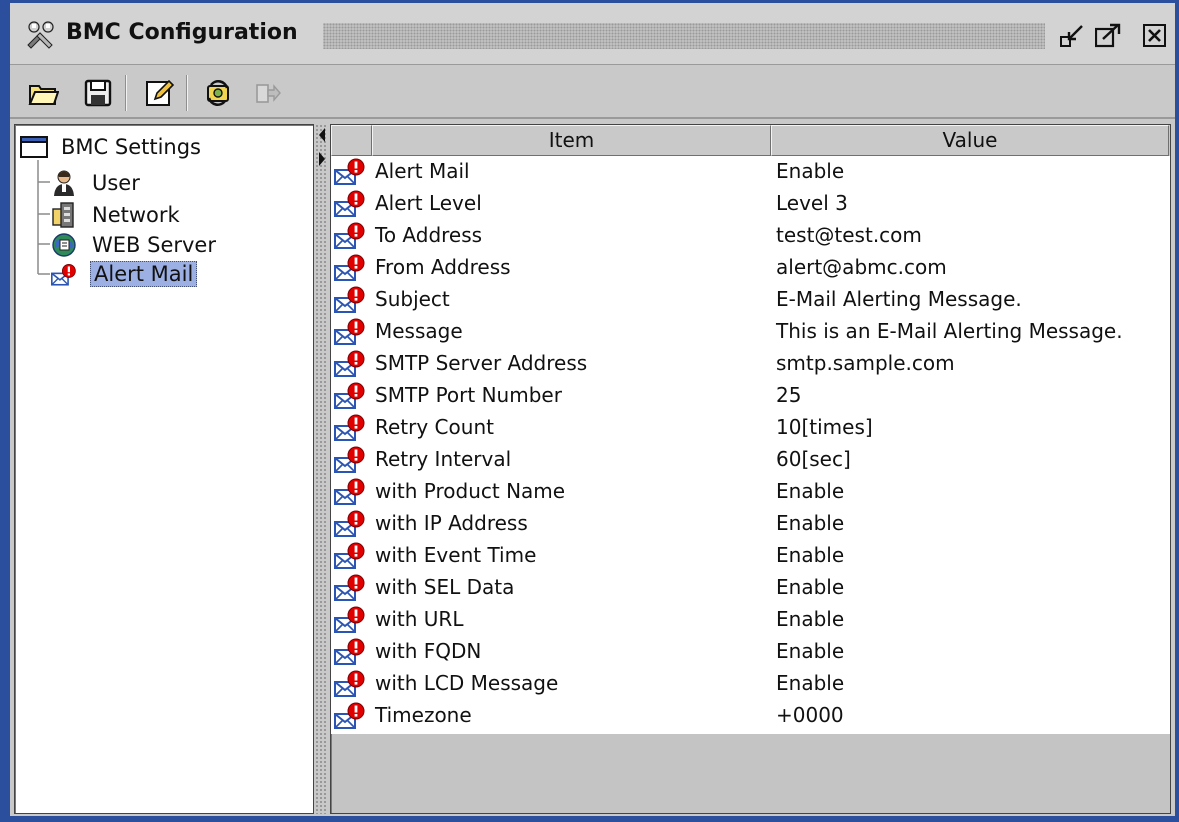 This screenshot has height=822, width=1179. What do you see at coordinates (470, 491) in the screenshot?
I see `row-item: with Product Name` at bounding box center [470, 491].